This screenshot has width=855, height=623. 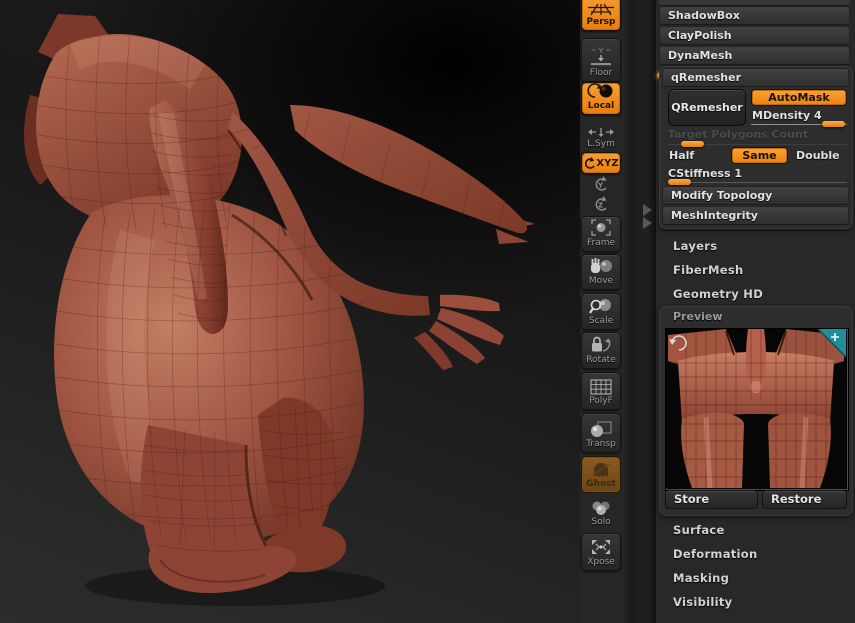 What do you see at coordinates (755, 215) in the screenshot?
I see `section-meshintegrity: MeshIntegrity` at bounding box center [755, 215].